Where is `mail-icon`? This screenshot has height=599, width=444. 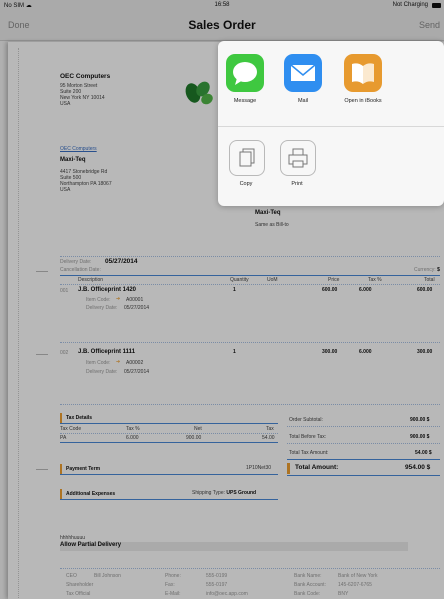
mail-icon is located at coordinates (303, 72).